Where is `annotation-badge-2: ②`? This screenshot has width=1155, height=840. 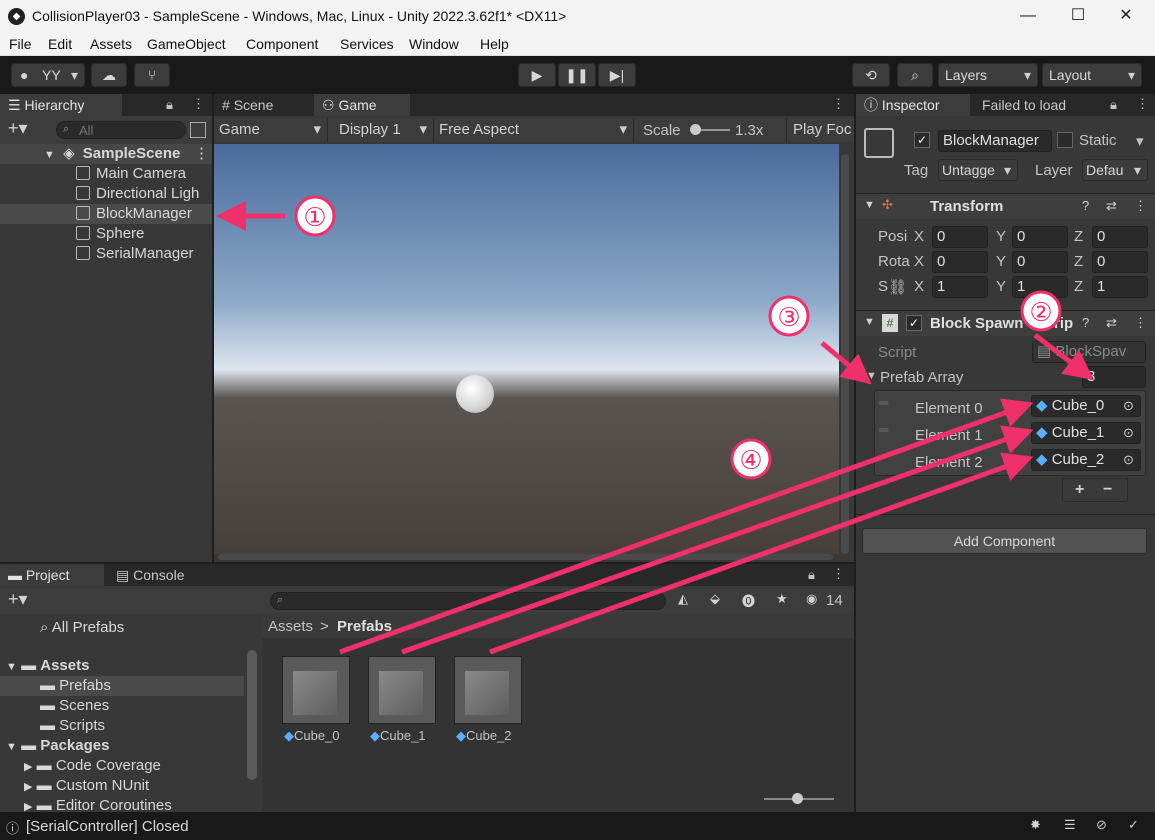 annotation-badge-2: ② is located at coordinates (1041, 311).